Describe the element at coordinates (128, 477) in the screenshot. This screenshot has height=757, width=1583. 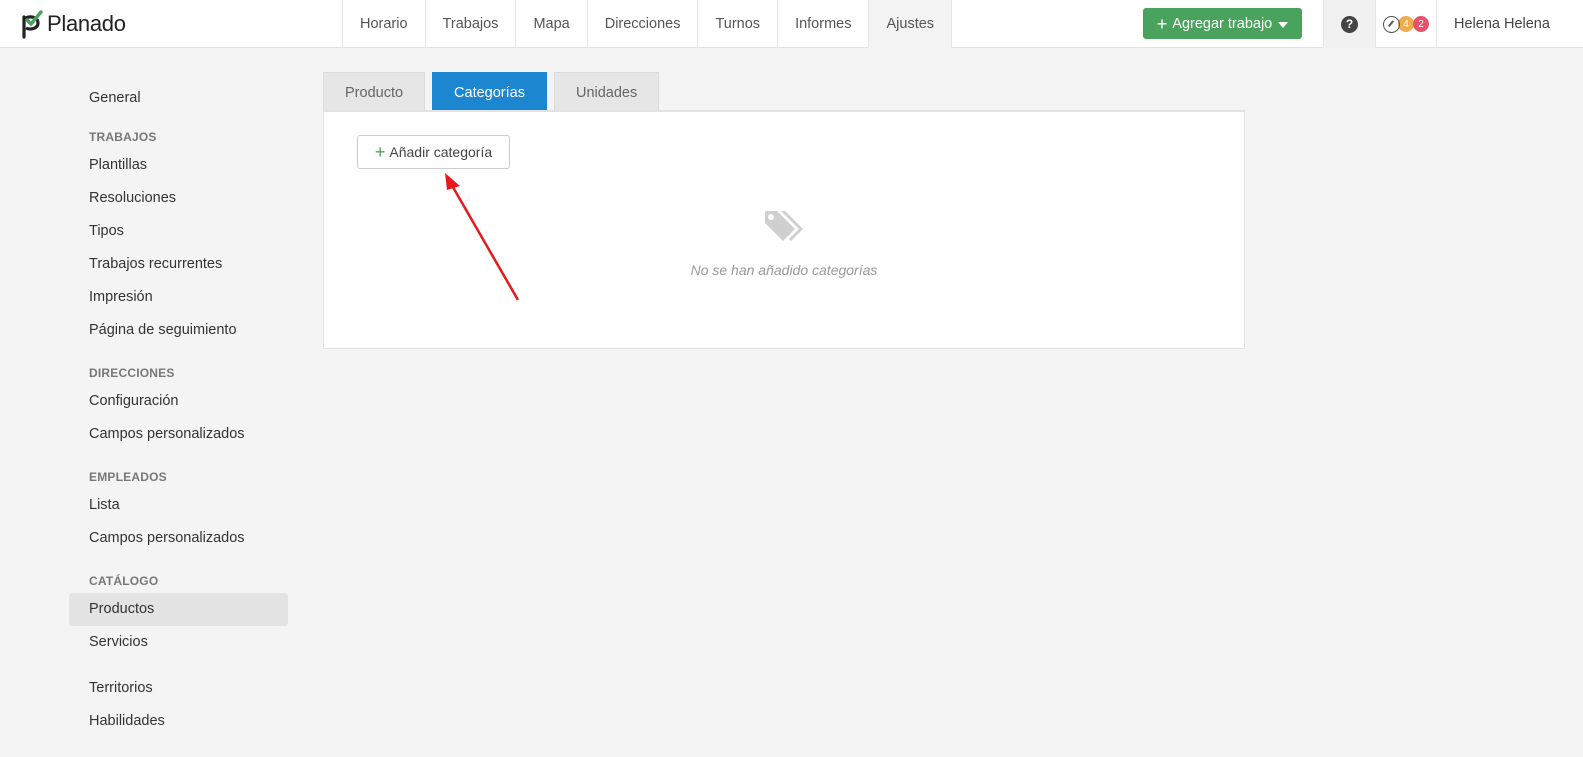
I see `sidebar-heading-empleados: EMPLEADOS` at that location.